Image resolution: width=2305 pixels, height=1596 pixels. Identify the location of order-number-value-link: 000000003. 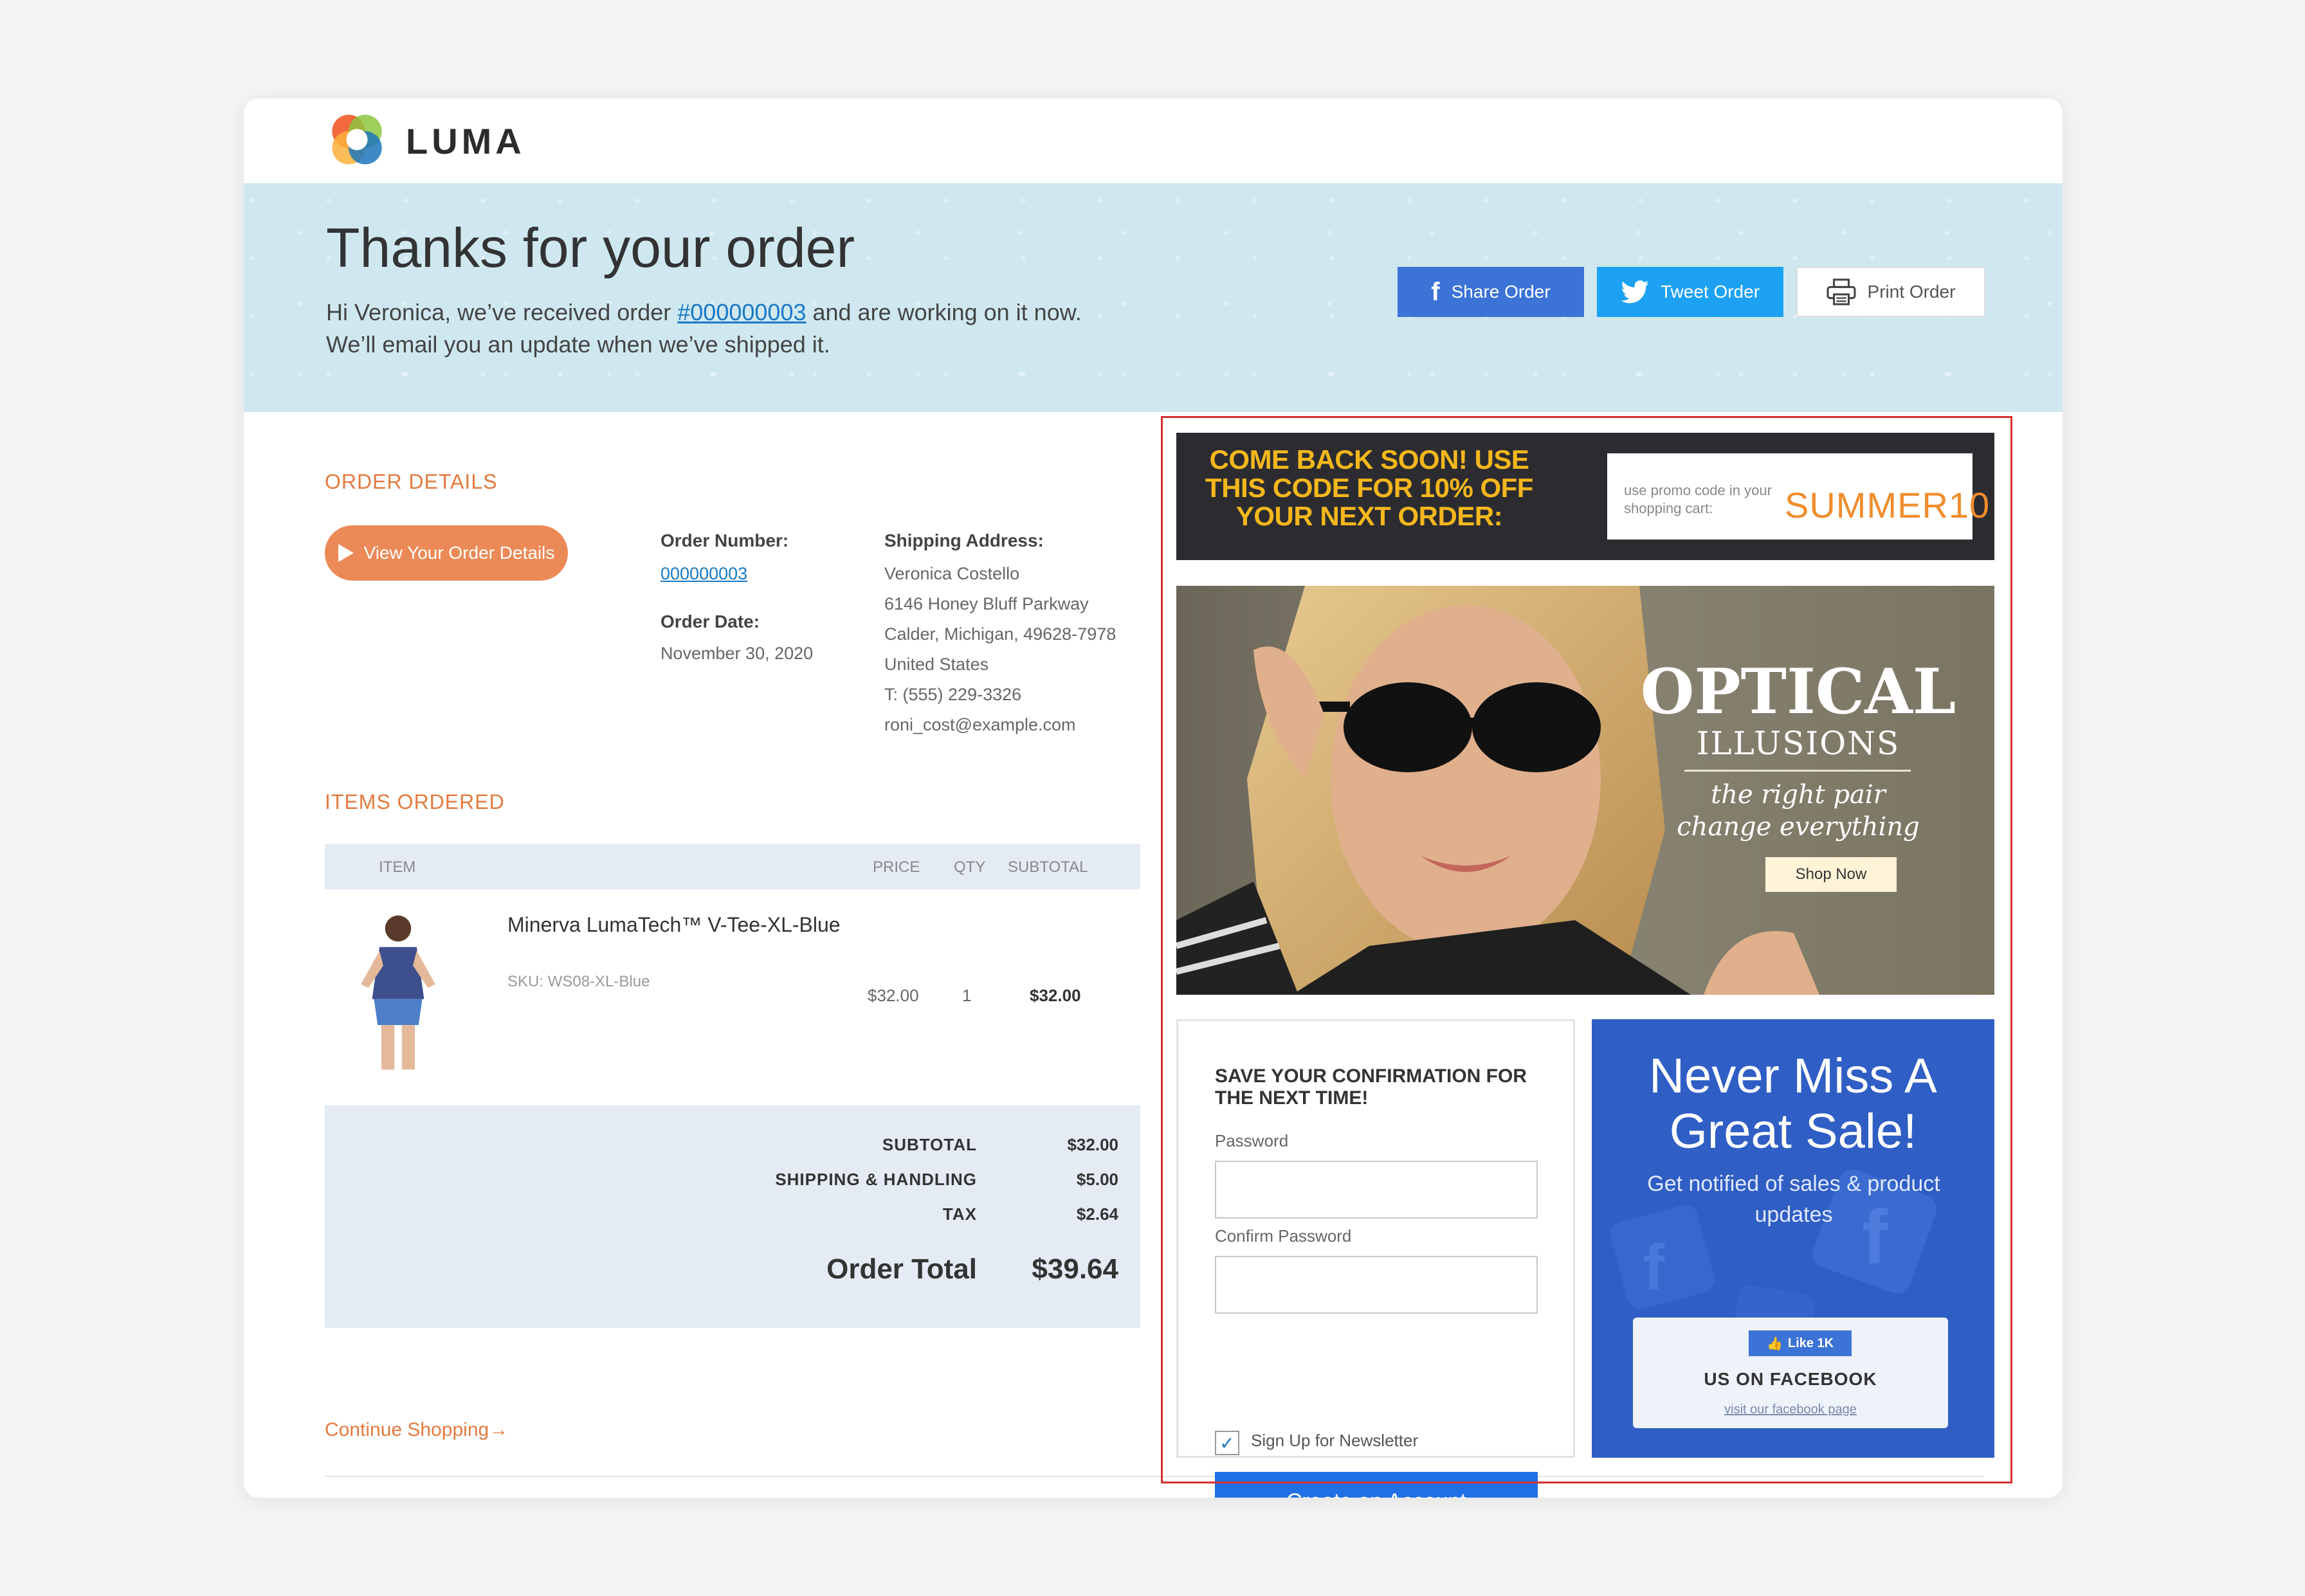
(704, 574).